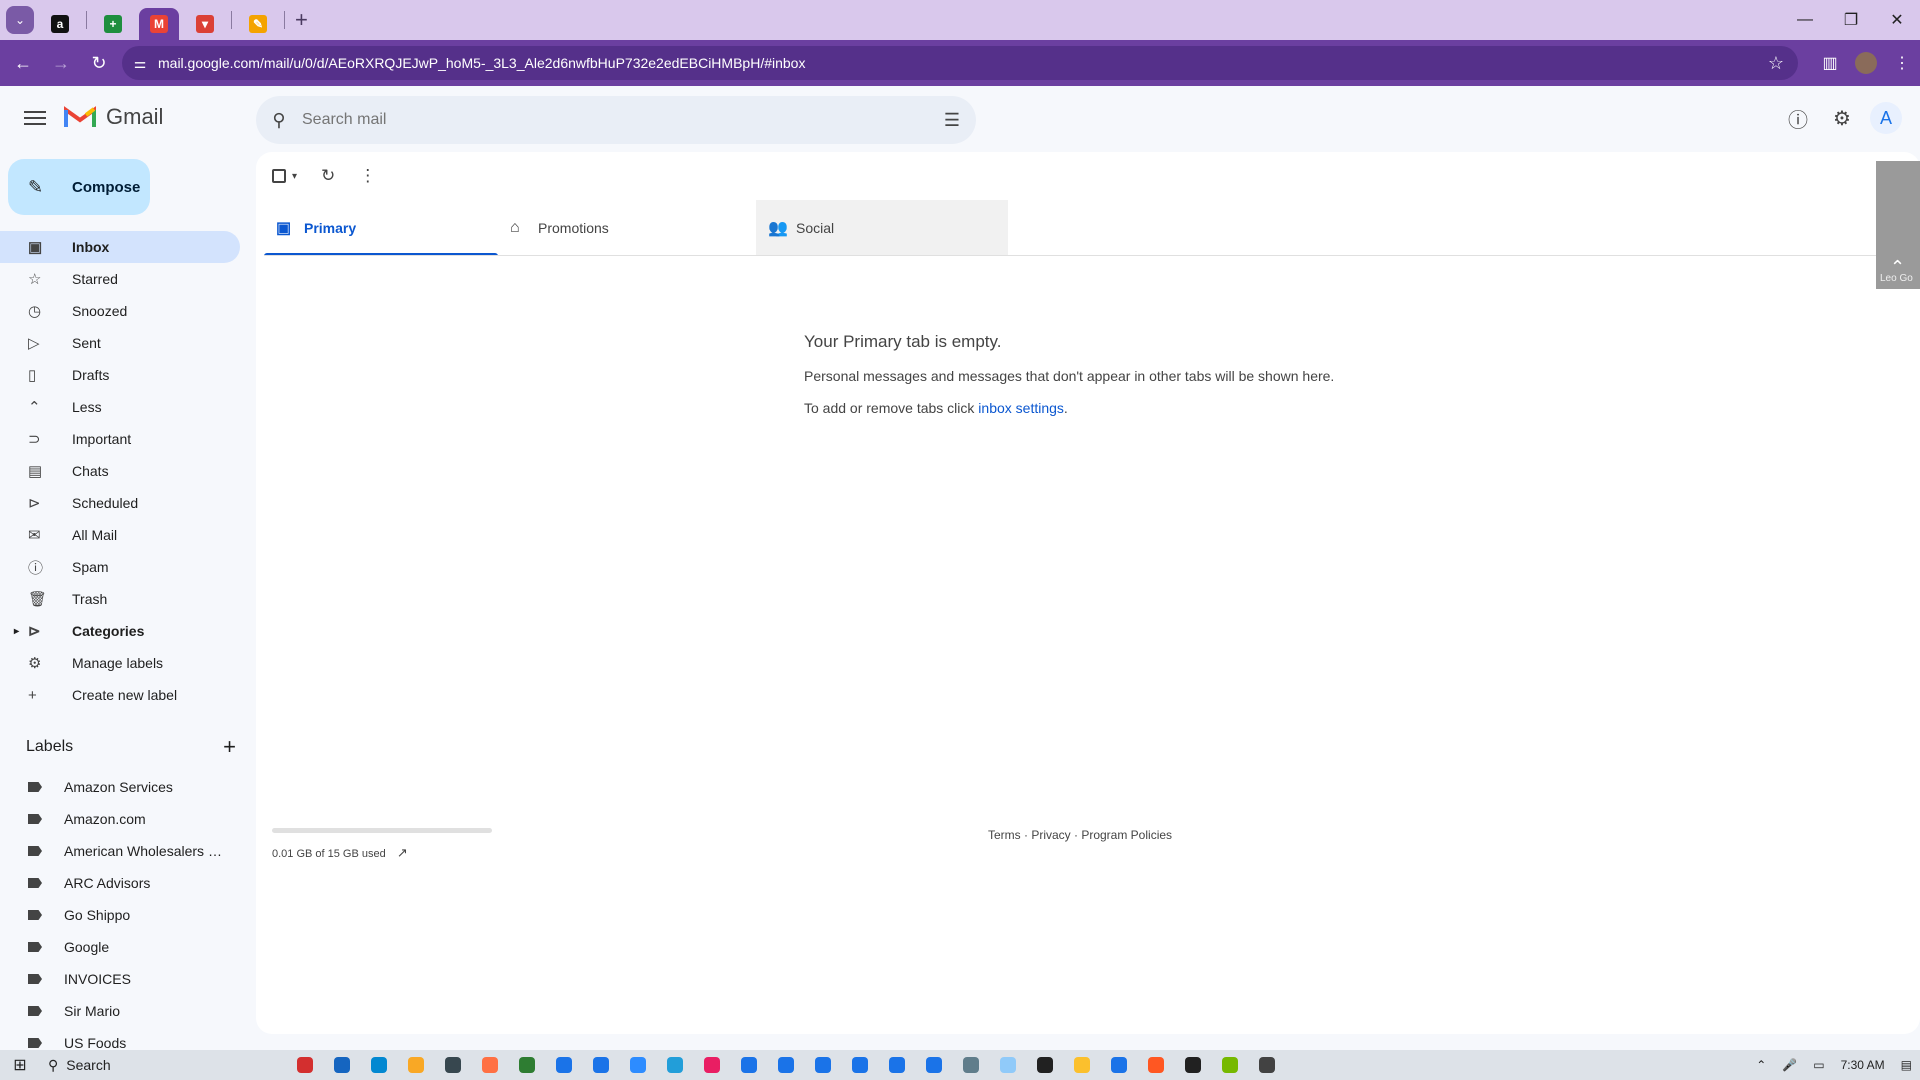 This screenshot has height=1080, width=1920. I want to click on search-bar: ⚲ ☰, so click(616, 120).